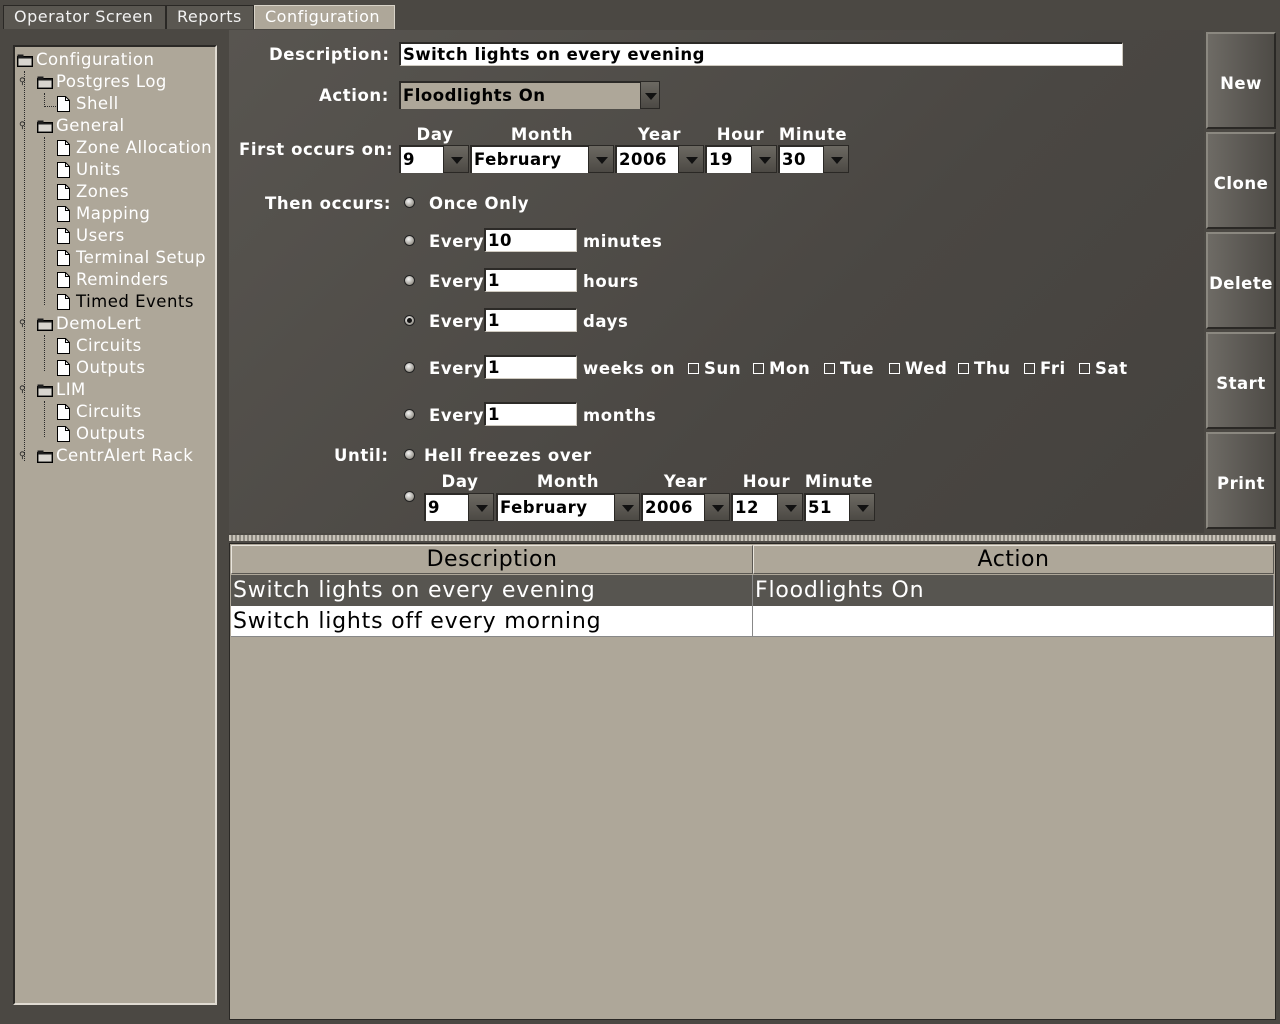 This screenshot has height=1024, width=1280. I want to click on delete-button: Delete, so click(1241, 280).